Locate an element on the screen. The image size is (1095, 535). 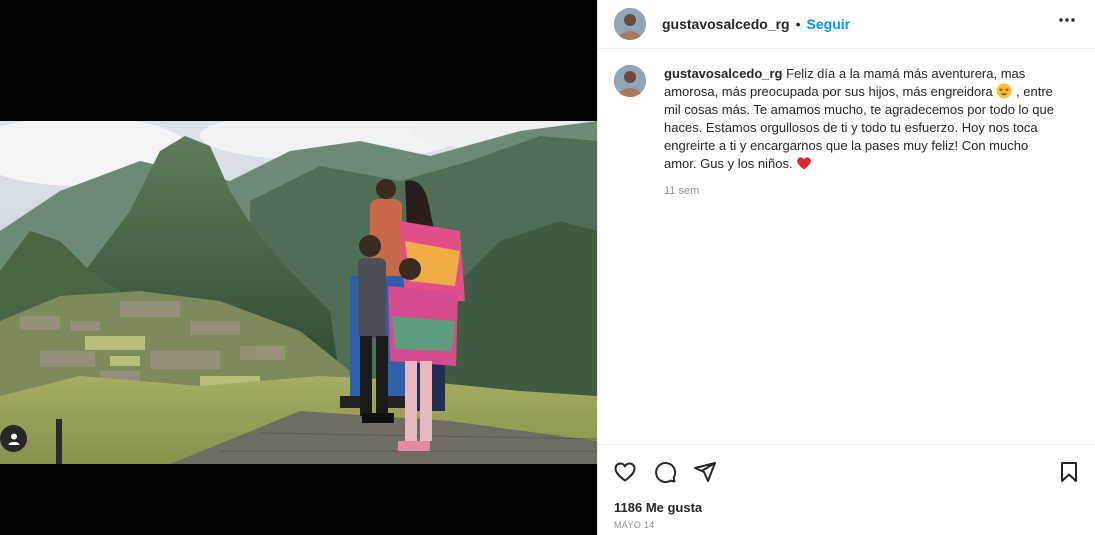
header-username: gustavosalcedo_rg is located at coordinates (726, 24).